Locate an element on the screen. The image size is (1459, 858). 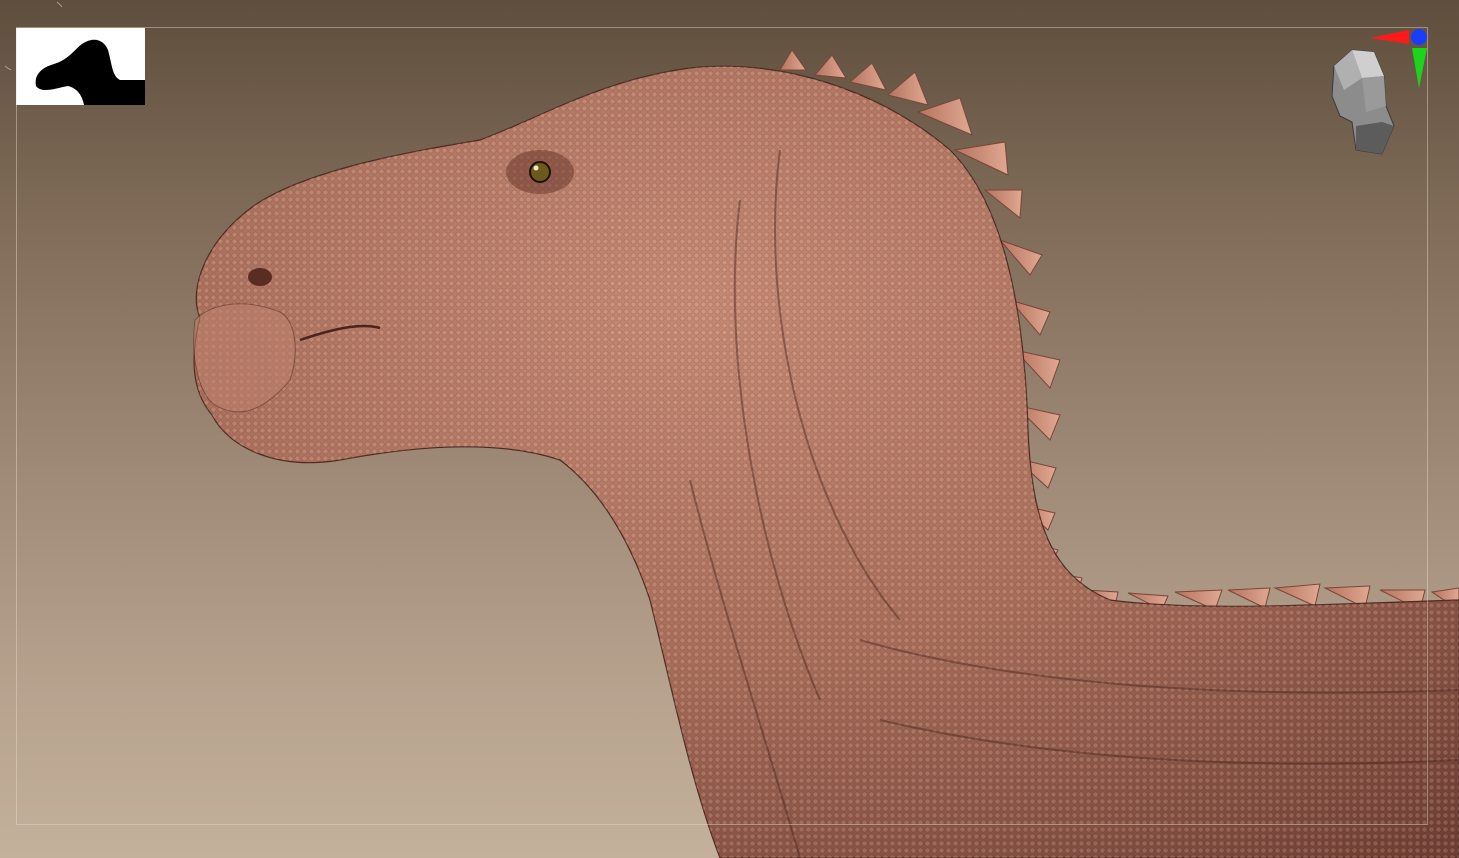
silhouette-thumbnail-icon is located at coordinates (80, 66).